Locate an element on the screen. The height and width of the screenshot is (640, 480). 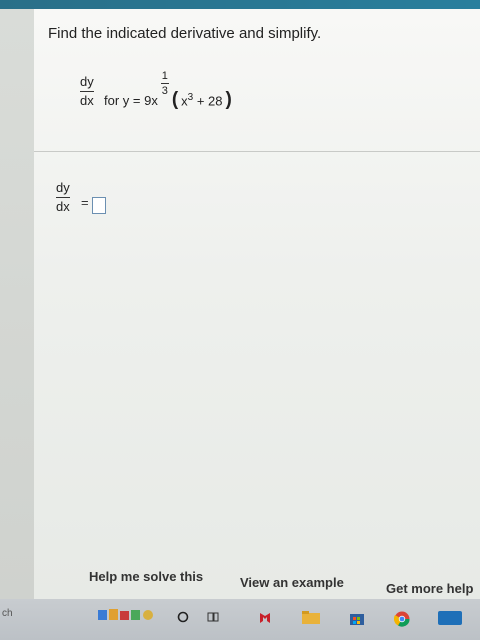
taskbar-search-text: ch is located at coordinates (7, 613).